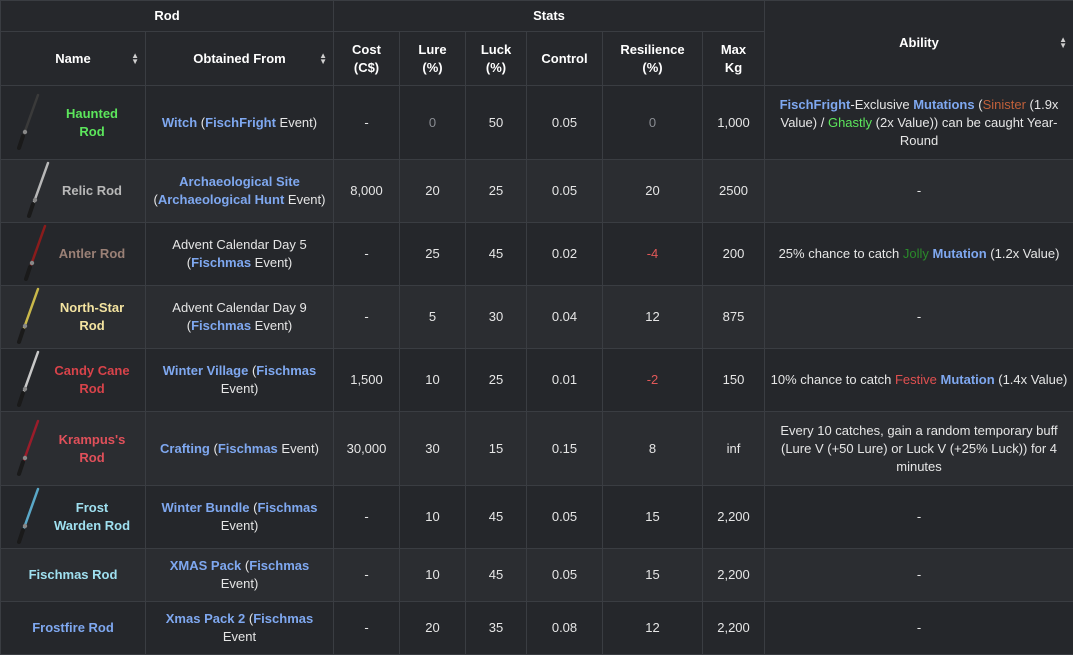 Image resolution: width=1073 pixels, height=655 pixels. What do you see at coordinates (496, 191) in the screenshot?
I see `cell-luck: 25` at bounding box center [496, 191].